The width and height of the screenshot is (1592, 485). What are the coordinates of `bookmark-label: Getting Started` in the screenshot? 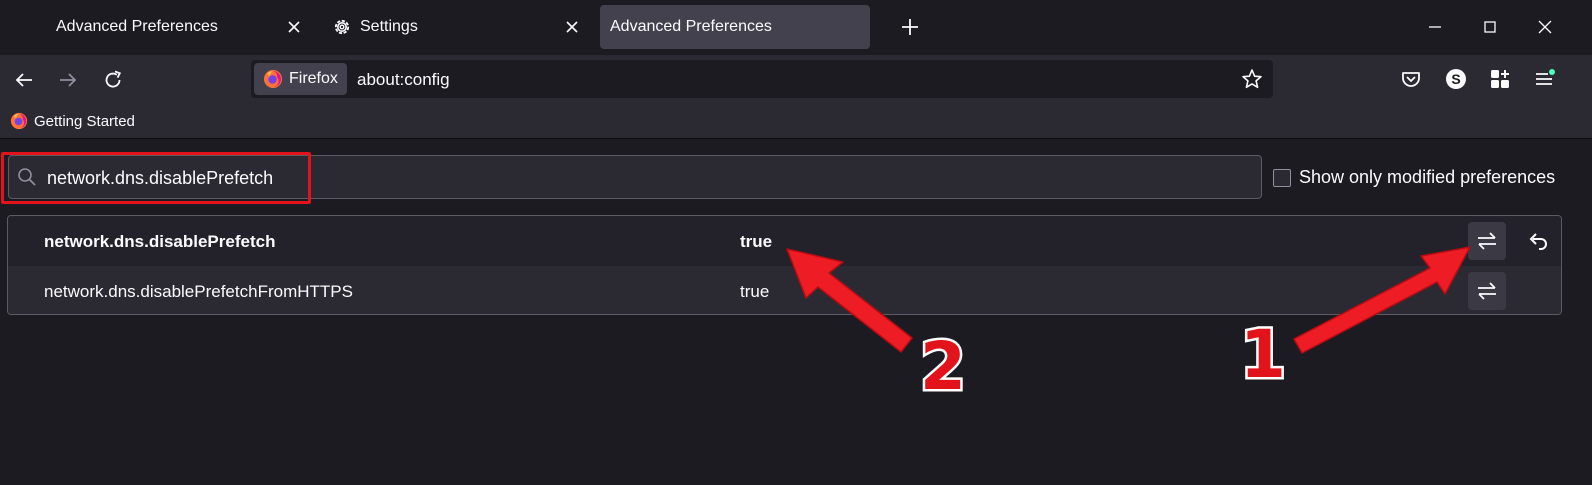 It's located at (84, 121).